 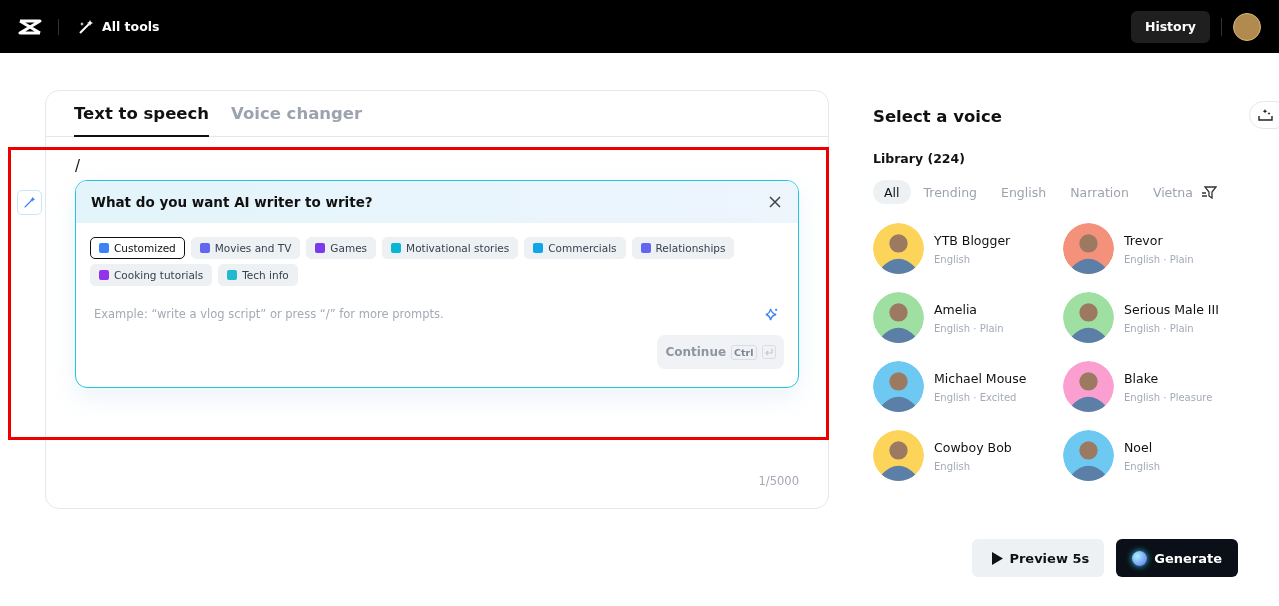 I want to click on prompt-chip: Commercials, so click(x=575, y=248).